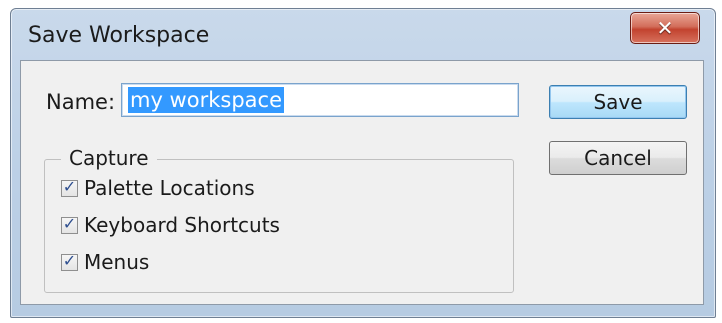 This screenshot has height=323, width=722. What do you see at coordinates (296, 34) in the screenshot?
I see `title-bar: Save Workspace` at bounding box center [296, 34].